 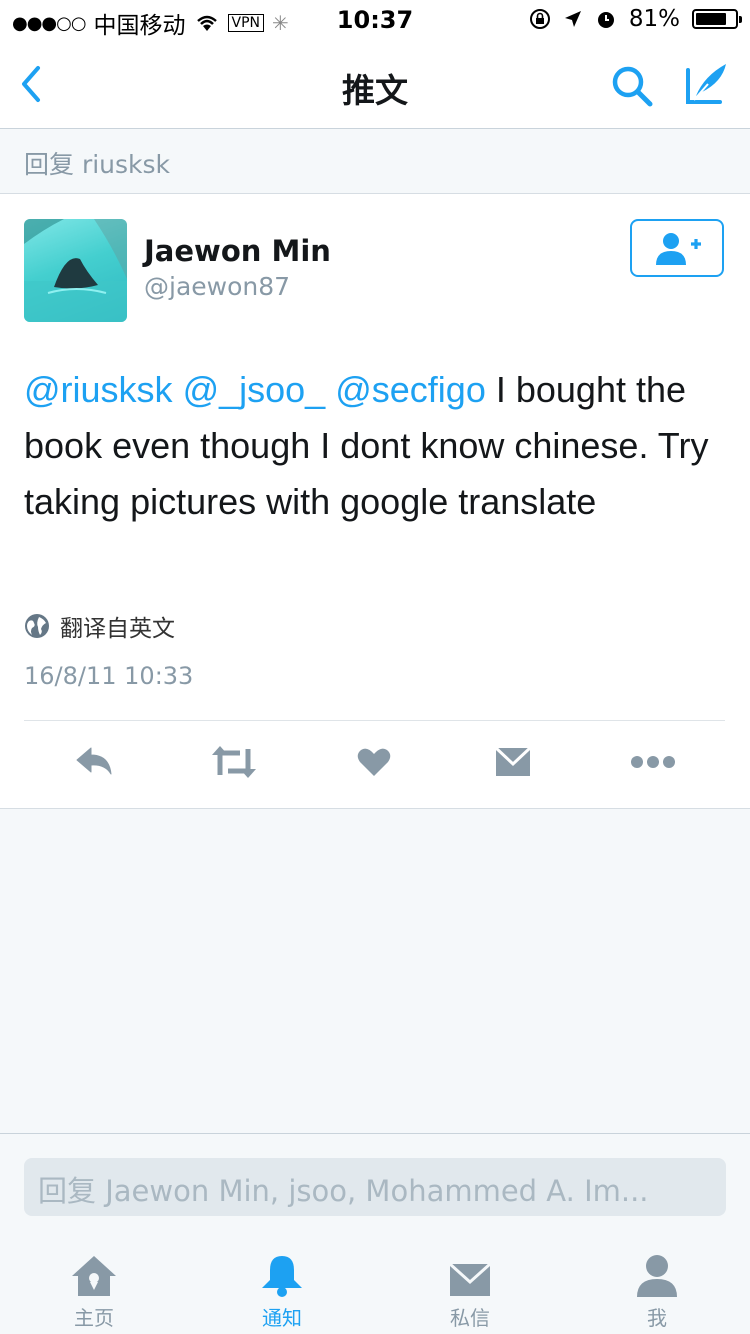 What do you see at coordinates (117, 629) in the screenshot?
I see `translate-label: 翻译自英文` at bounding box center [117, 629].